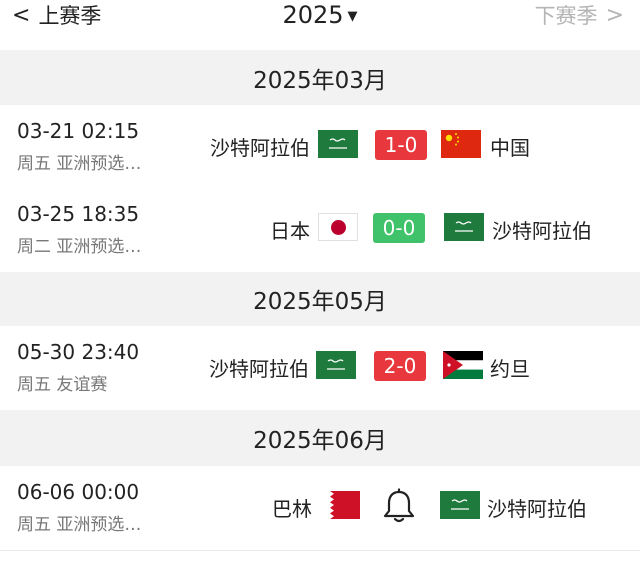  What do you see at coordinates (320, 302) in the screenshot?
I see `month-label: 2025年05月` at bounding box center [320, 302].